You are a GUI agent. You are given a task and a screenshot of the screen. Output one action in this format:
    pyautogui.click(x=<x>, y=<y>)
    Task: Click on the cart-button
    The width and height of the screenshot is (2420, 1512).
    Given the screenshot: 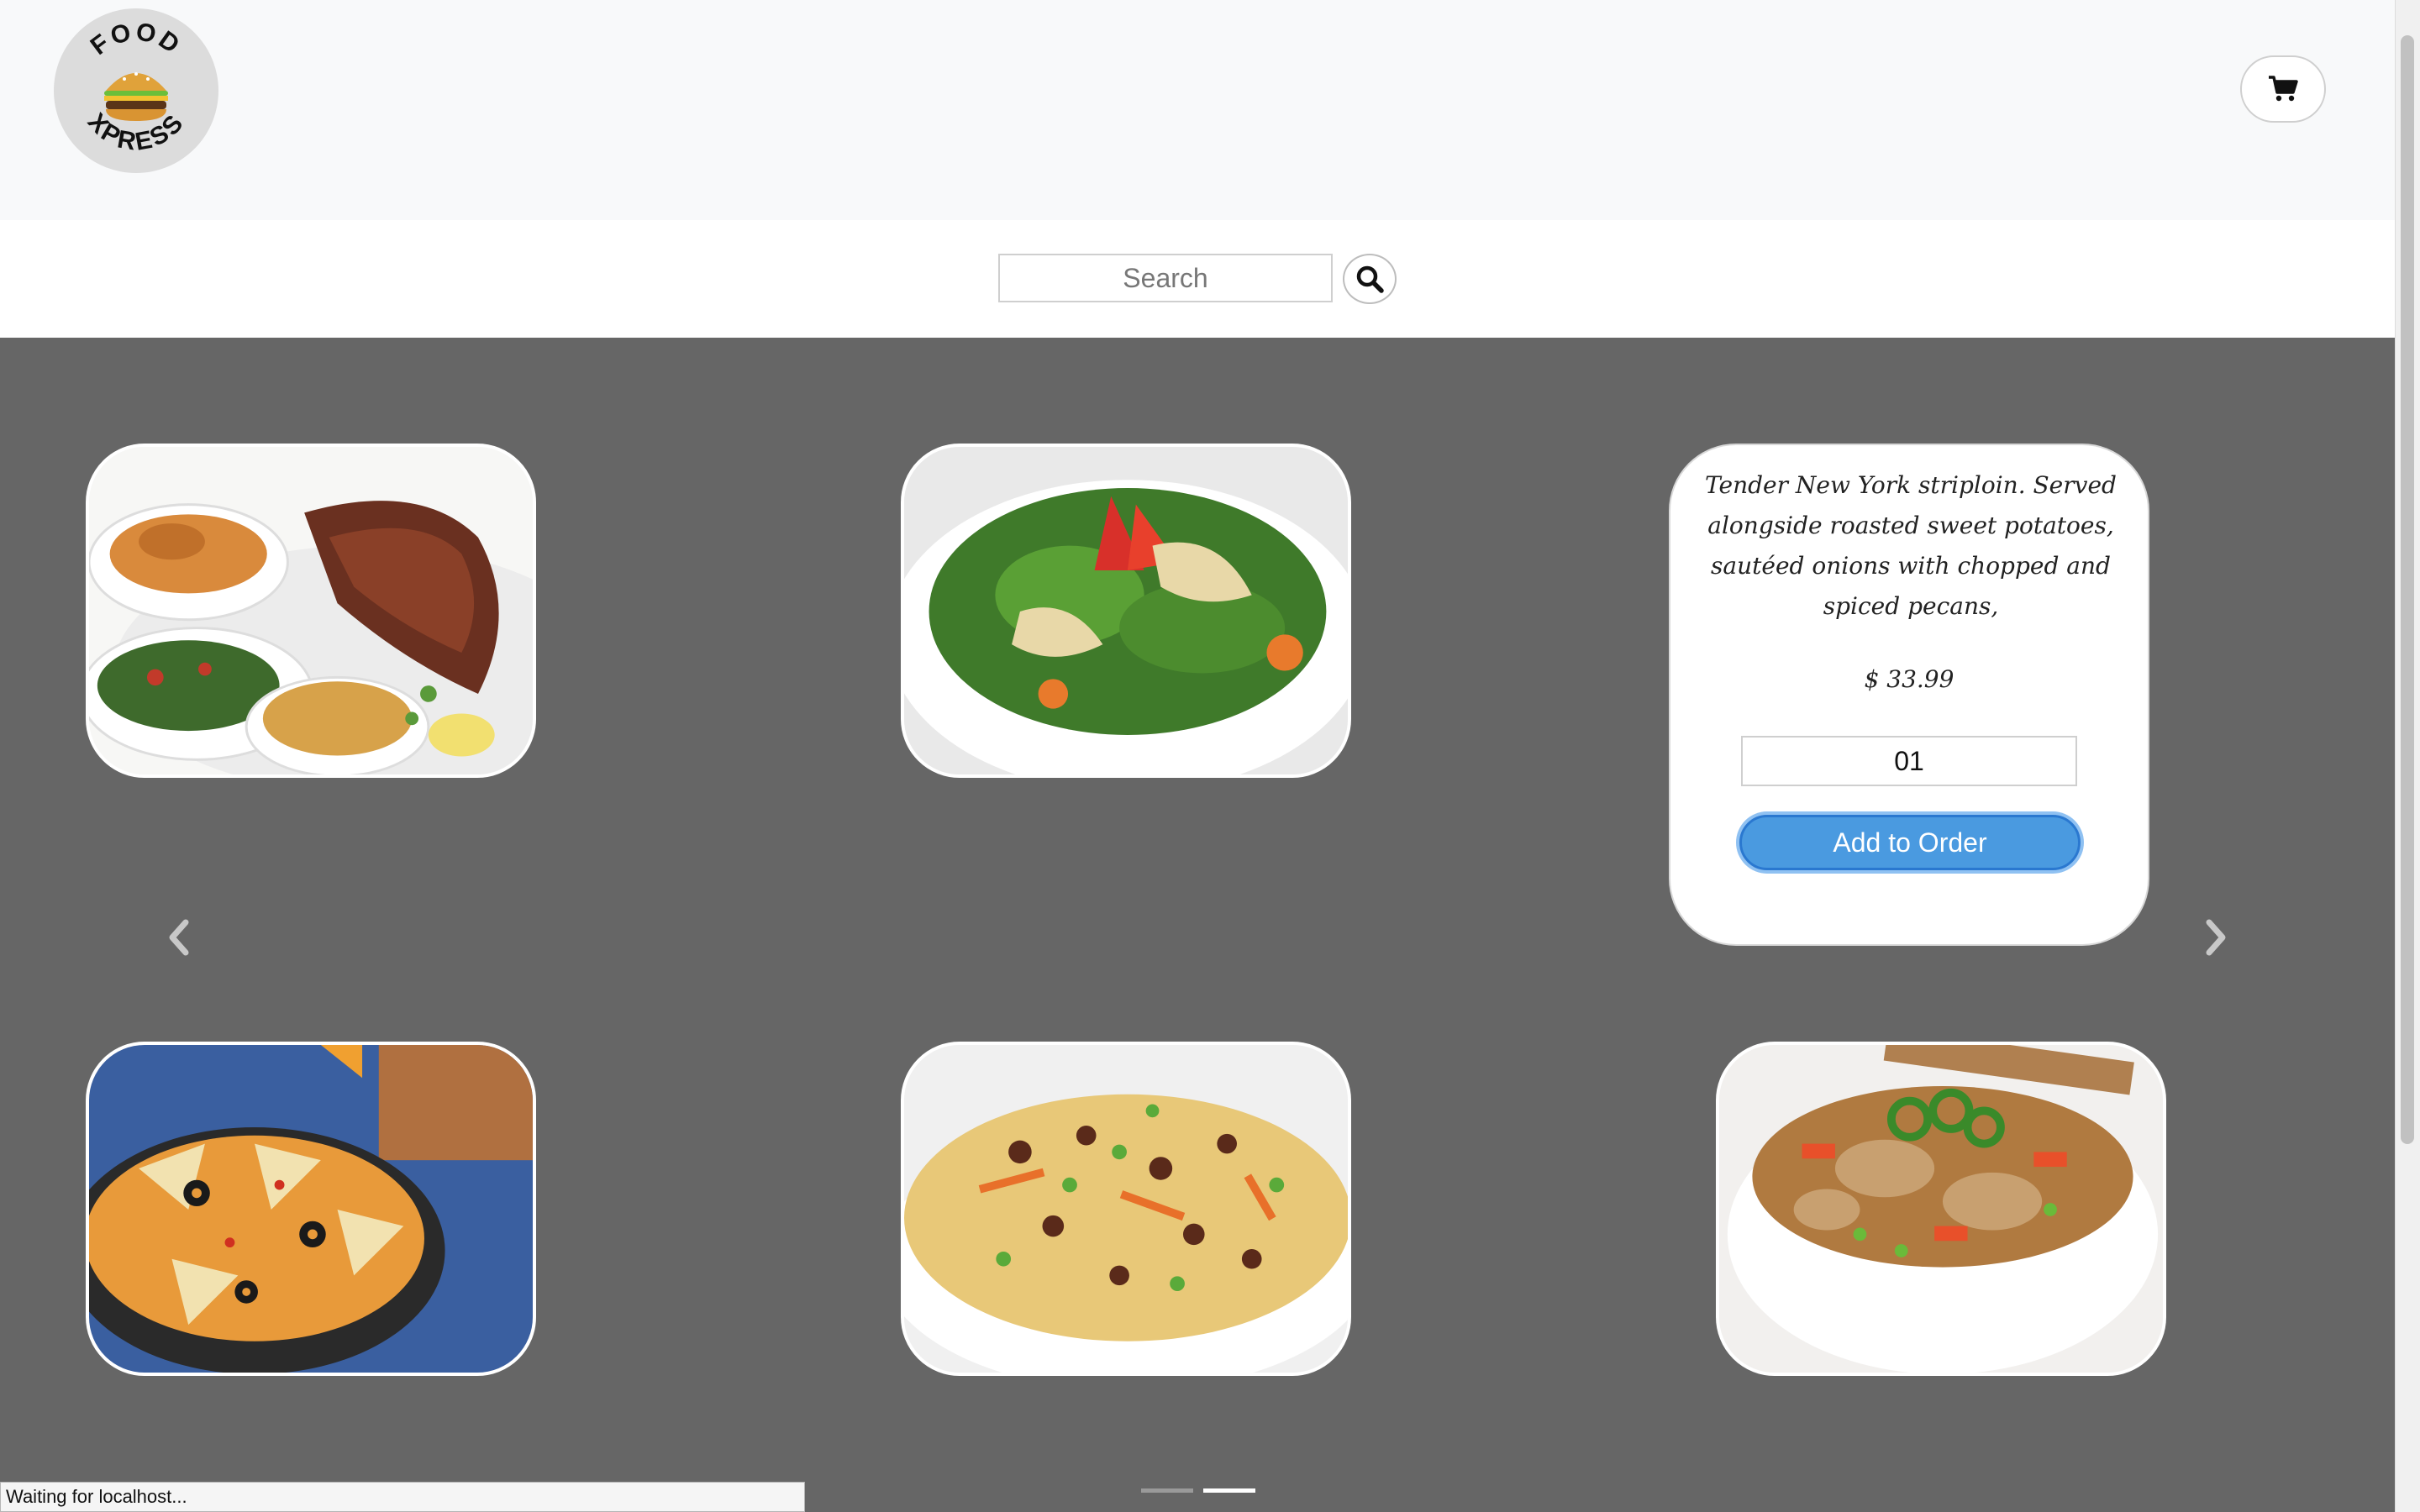 What is the action you would take?
    pyautogui.click(x=2283, y=89)
    